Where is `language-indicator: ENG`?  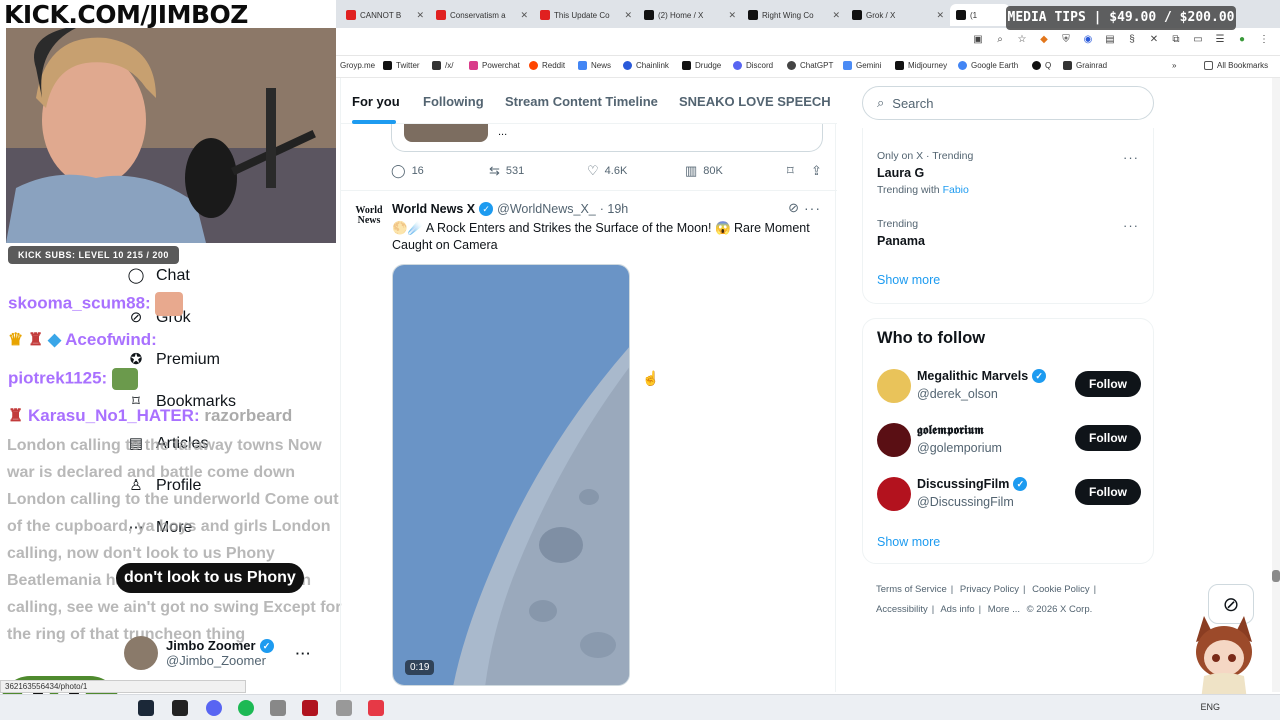 language-indicator: ENG is located at coordinates (1210, 707).